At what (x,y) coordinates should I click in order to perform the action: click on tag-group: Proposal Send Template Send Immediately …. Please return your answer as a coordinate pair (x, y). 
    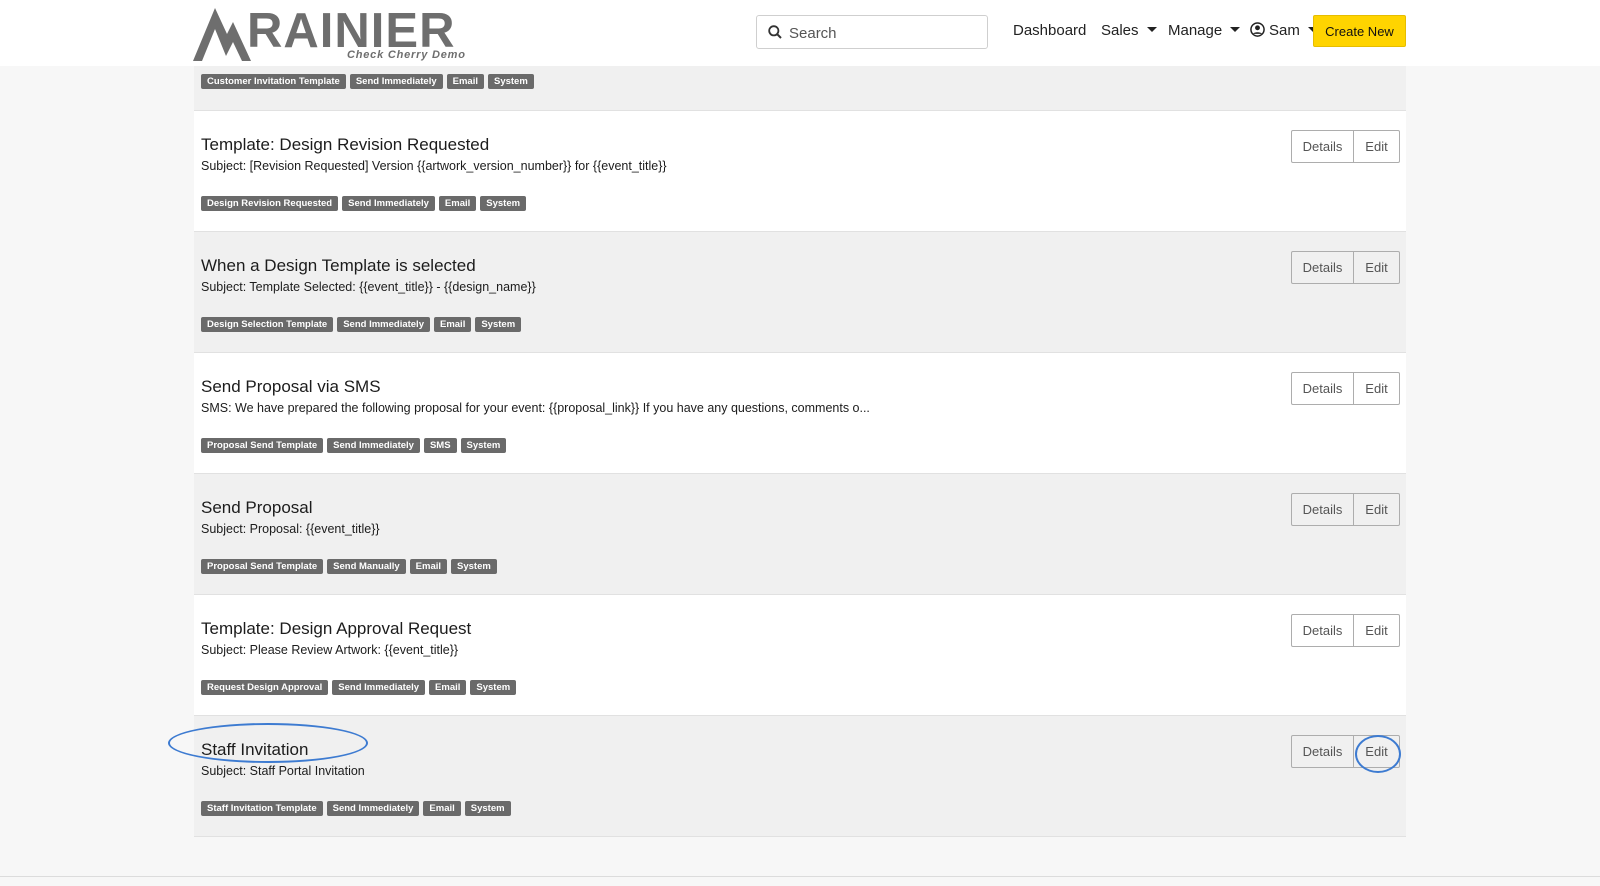
    Looking at the image, I should click on (354, 445).